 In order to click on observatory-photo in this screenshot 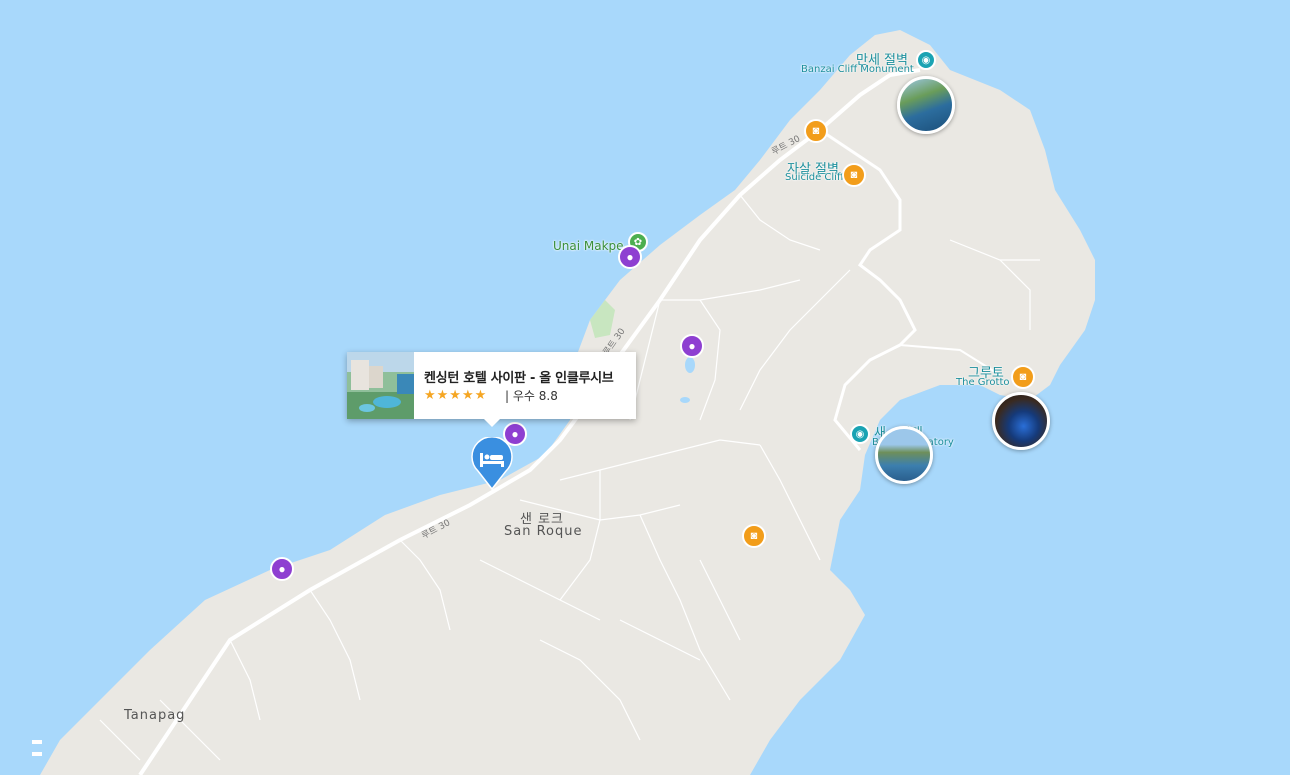, I will do `click(904, 455)`.